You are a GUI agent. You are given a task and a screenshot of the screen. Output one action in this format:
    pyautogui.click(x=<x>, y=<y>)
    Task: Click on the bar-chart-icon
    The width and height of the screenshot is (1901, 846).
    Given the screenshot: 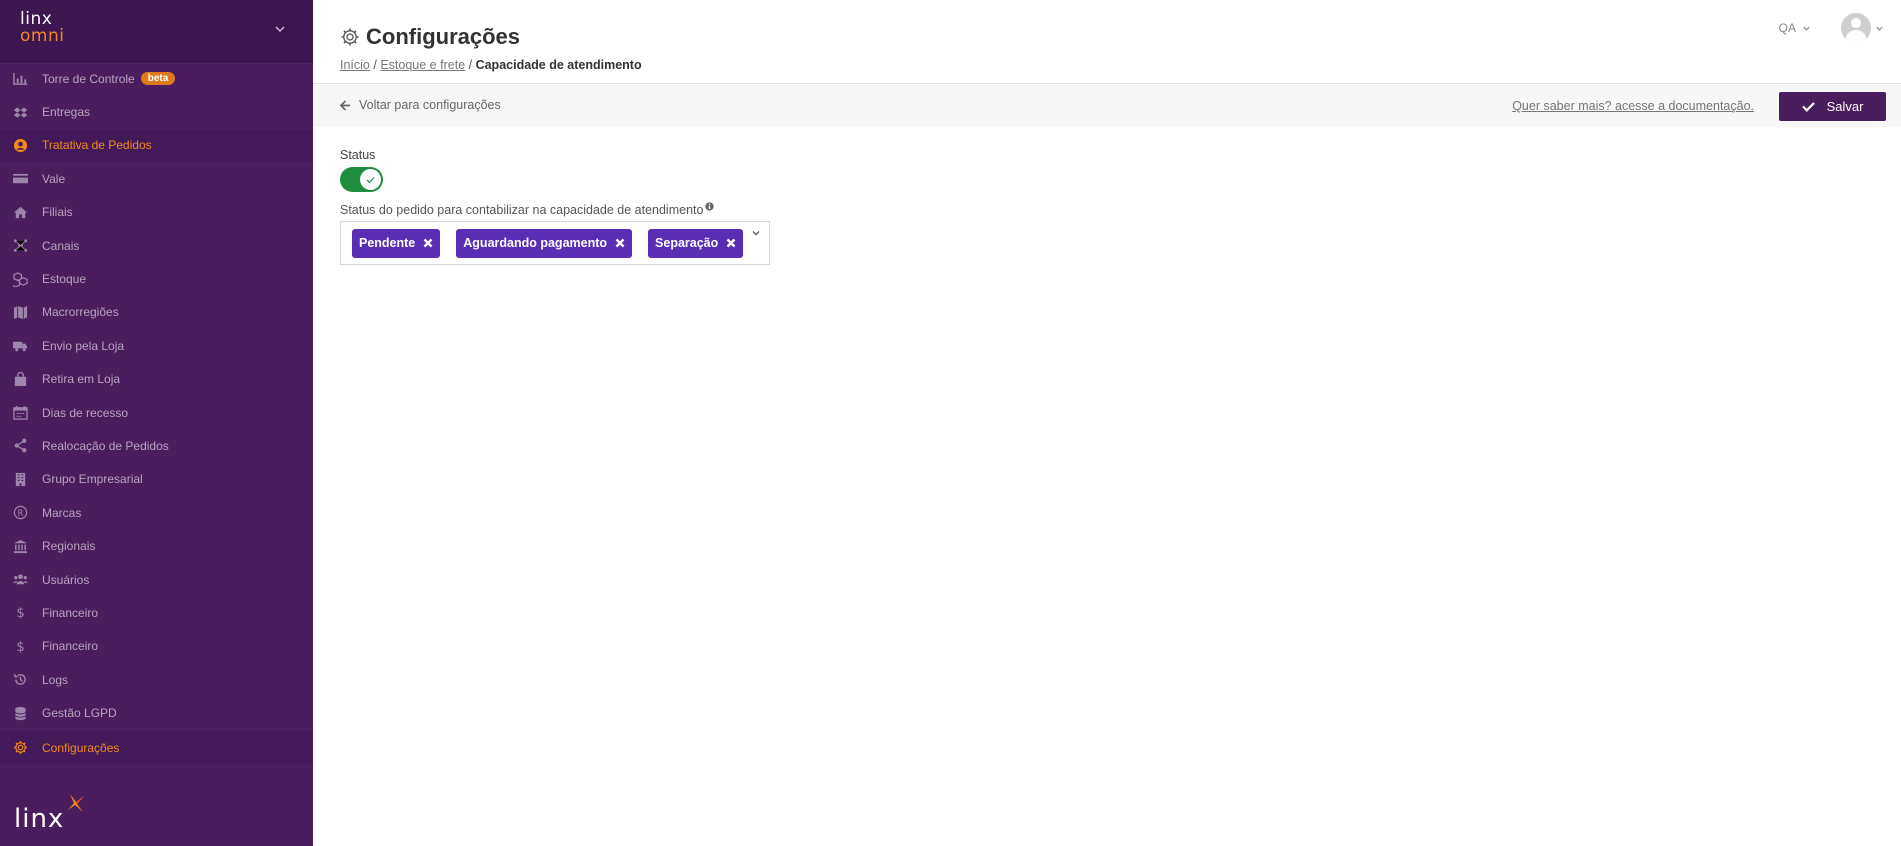 What is the action you would take?
    pyautogui.click(x=20, y=79)
    